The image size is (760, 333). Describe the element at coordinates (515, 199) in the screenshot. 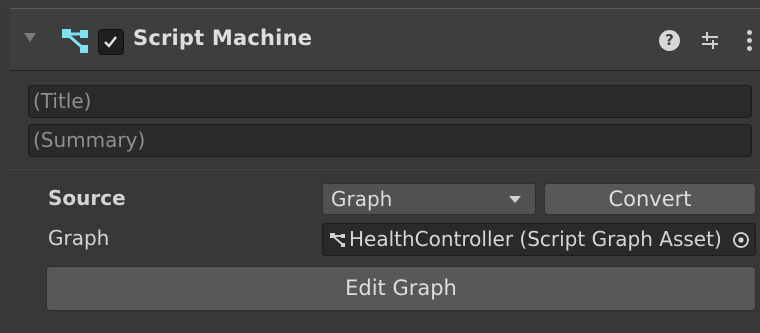

I see `chevron-down-icon` at that location.